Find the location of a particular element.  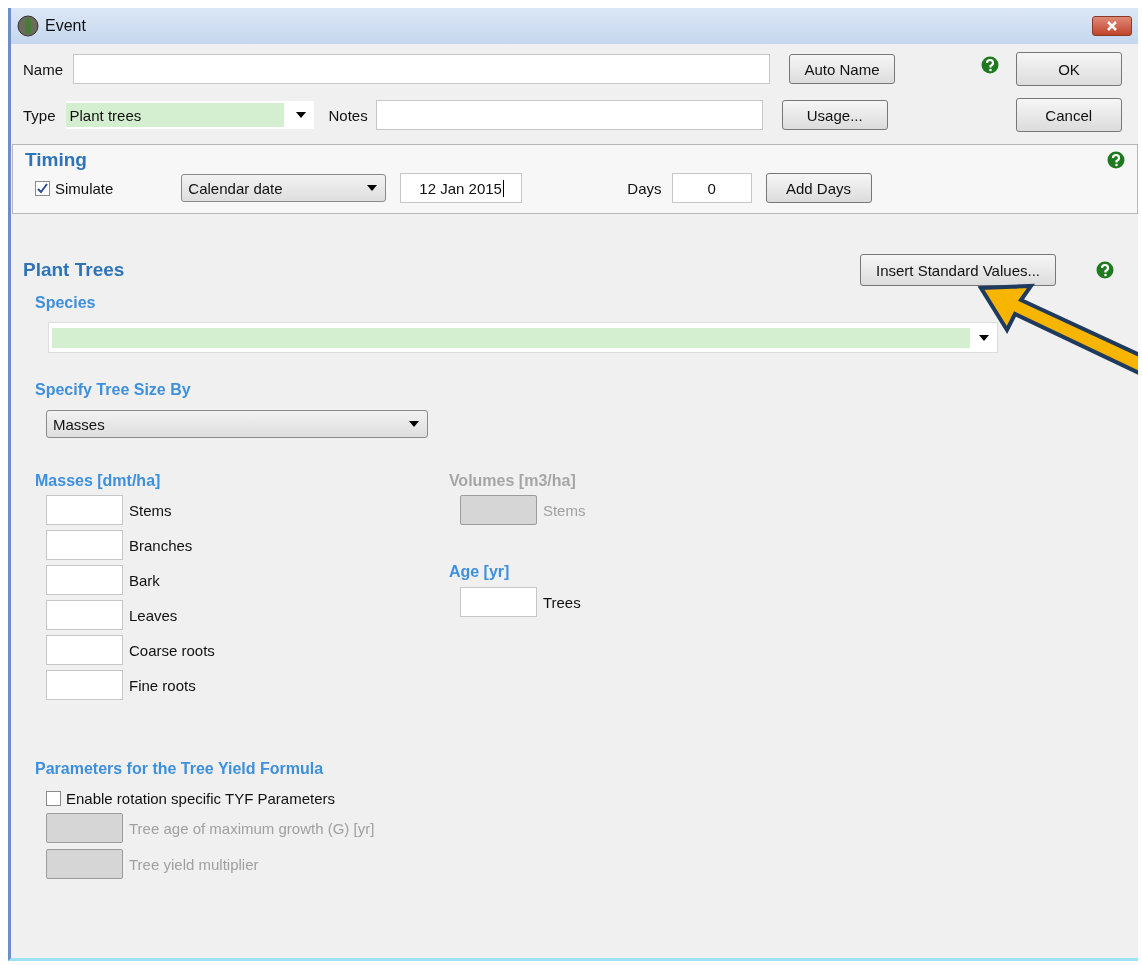

name-field is located at coordinates (421, 69).